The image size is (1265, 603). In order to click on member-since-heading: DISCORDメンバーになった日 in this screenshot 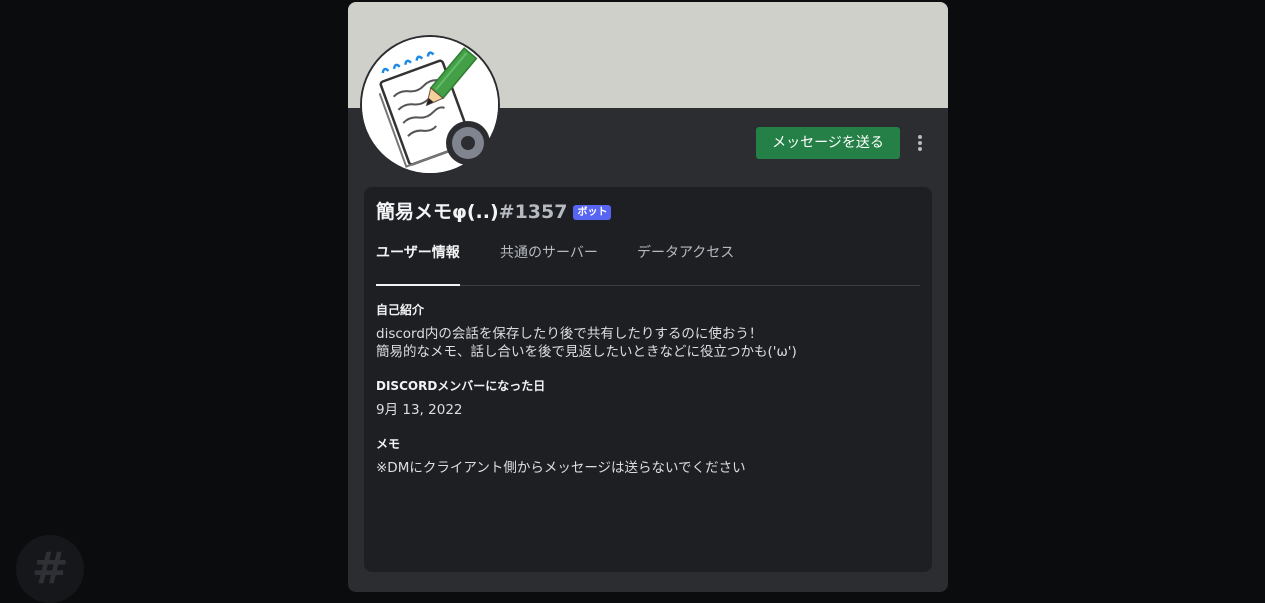, I will do `click(461, 386)`.